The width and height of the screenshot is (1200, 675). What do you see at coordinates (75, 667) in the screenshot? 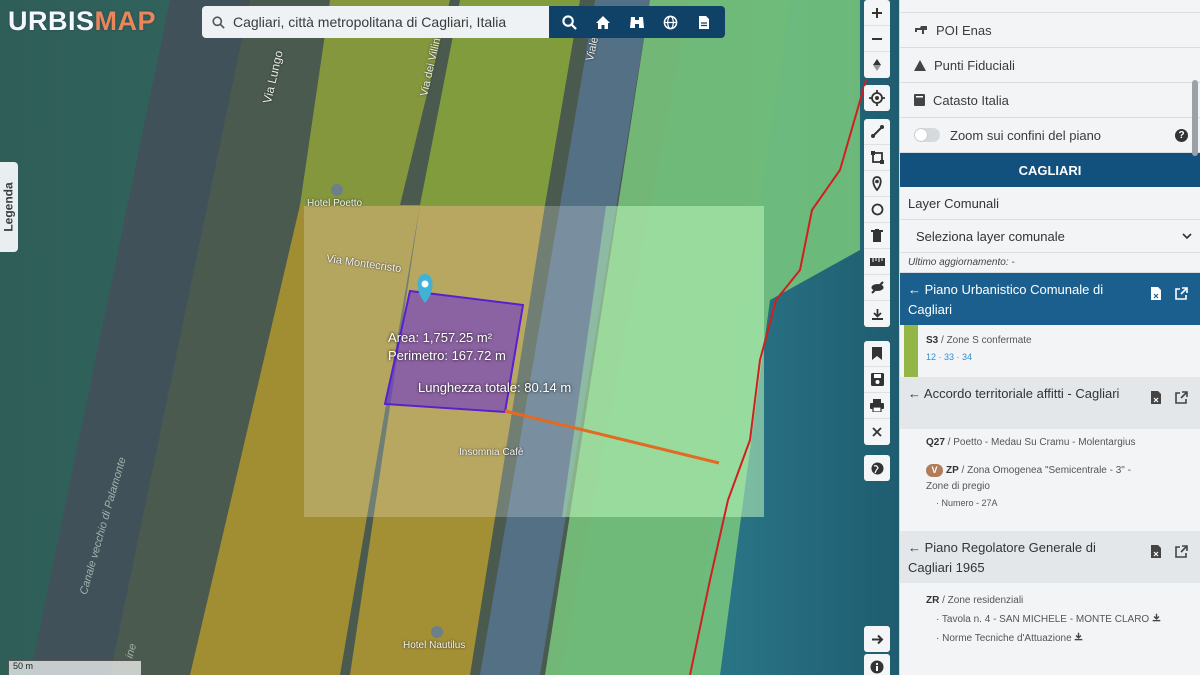
I see `scale-bar: 50 m` at bounding box center [75, 667].